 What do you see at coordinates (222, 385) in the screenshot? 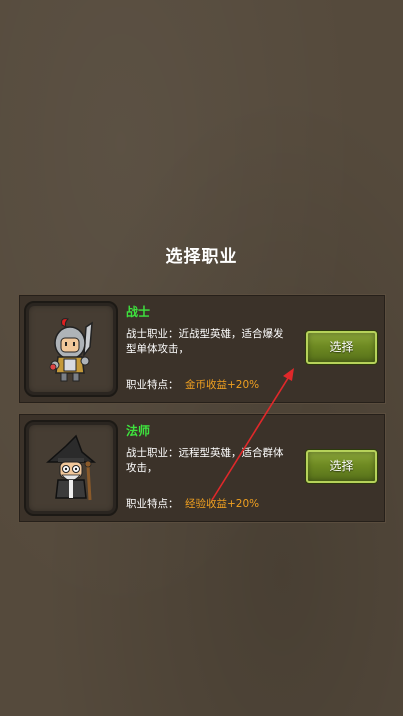
I see `trait-value: 金币收益+20%` at bounding box center [222, 385].